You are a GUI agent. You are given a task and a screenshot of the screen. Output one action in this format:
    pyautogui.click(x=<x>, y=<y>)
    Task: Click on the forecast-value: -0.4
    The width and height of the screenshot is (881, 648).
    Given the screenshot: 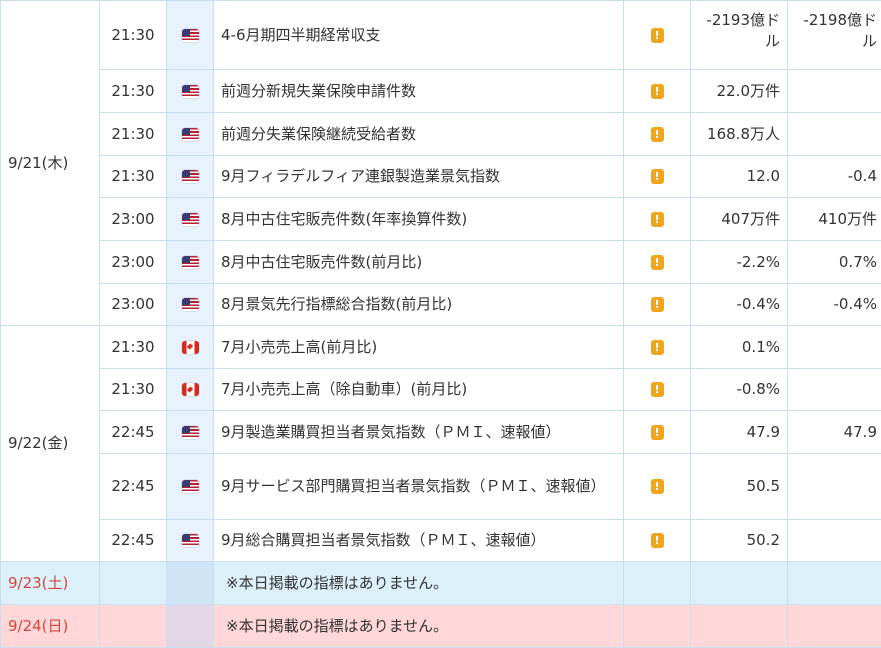 What is the action you would take?
    pyautogui.click(x=834, y=177)
    